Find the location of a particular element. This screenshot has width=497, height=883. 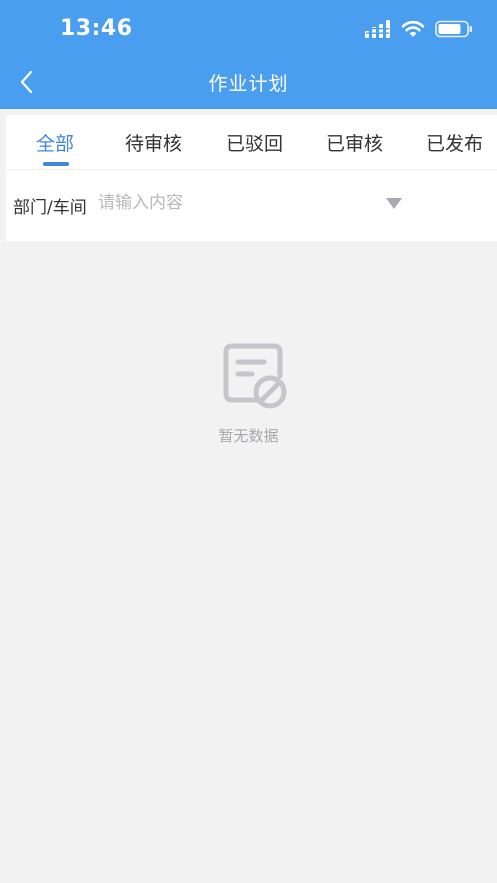

no-data-document-icon is located at coordinates (255, 376).